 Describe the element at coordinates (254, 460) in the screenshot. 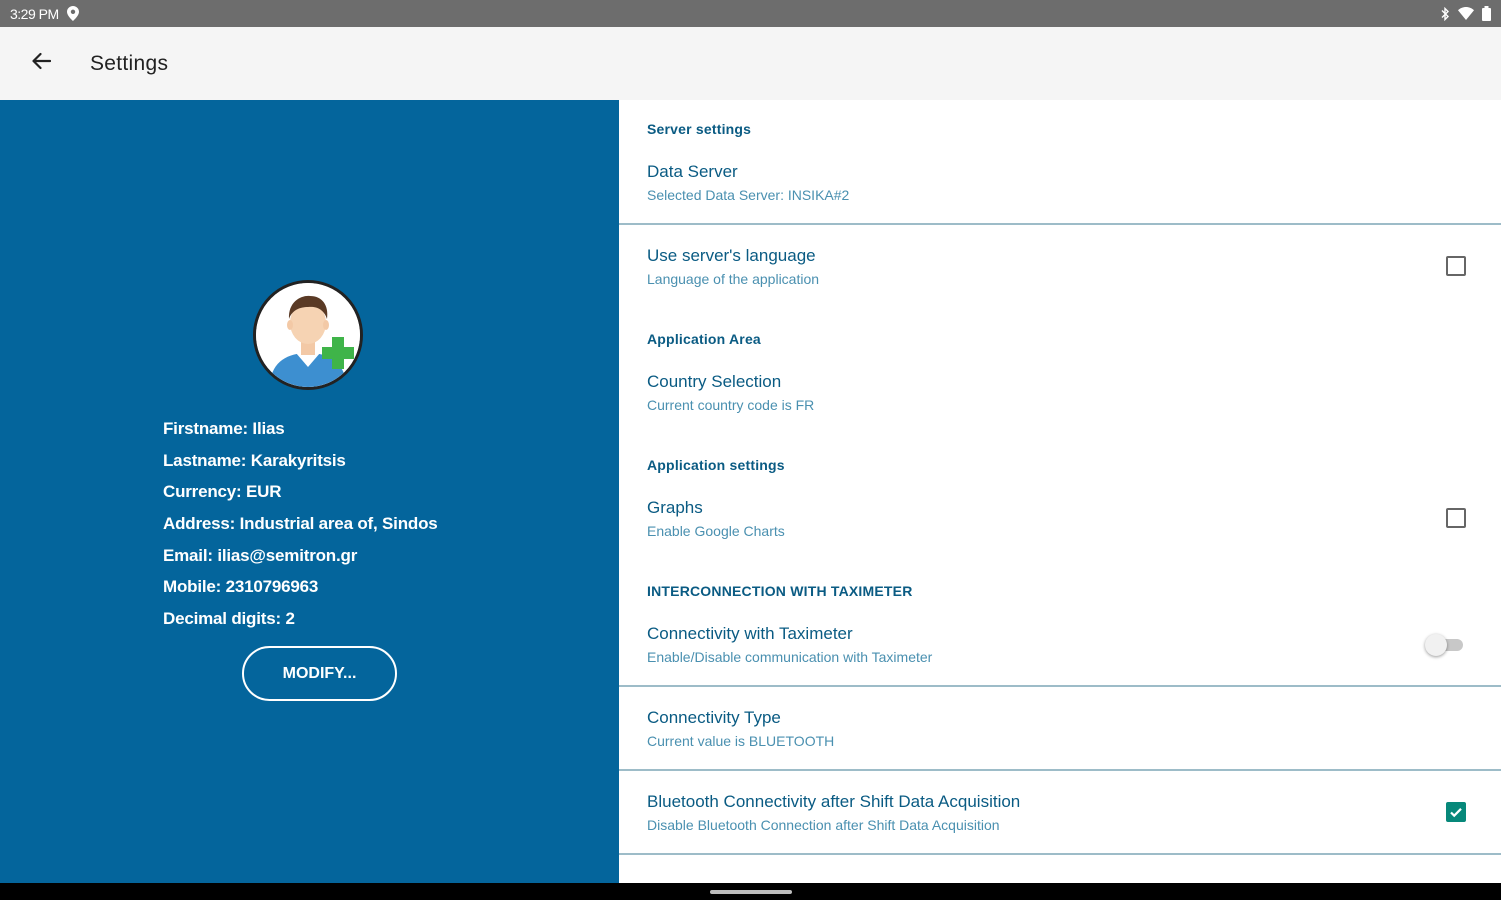

I see `profile-lastname: Lastname: Karakyritsis` at that location.